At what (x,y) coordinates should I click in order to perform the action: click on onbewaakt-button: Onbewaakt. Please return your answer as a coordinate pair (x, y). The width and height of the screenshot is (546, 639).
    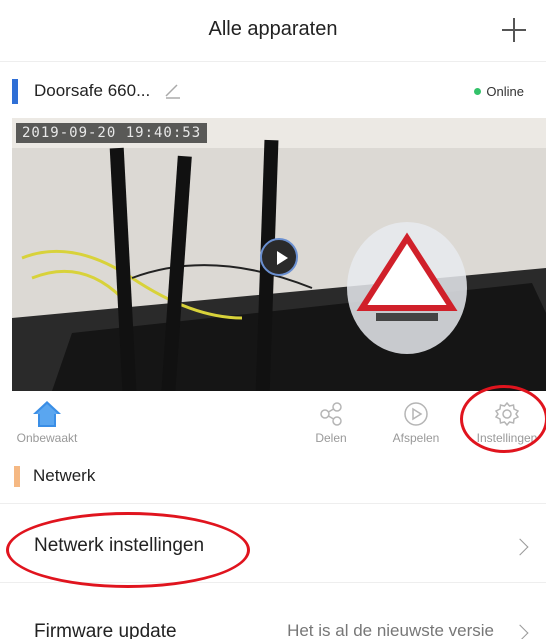
    Looking at the image, I should click on (47, 422).